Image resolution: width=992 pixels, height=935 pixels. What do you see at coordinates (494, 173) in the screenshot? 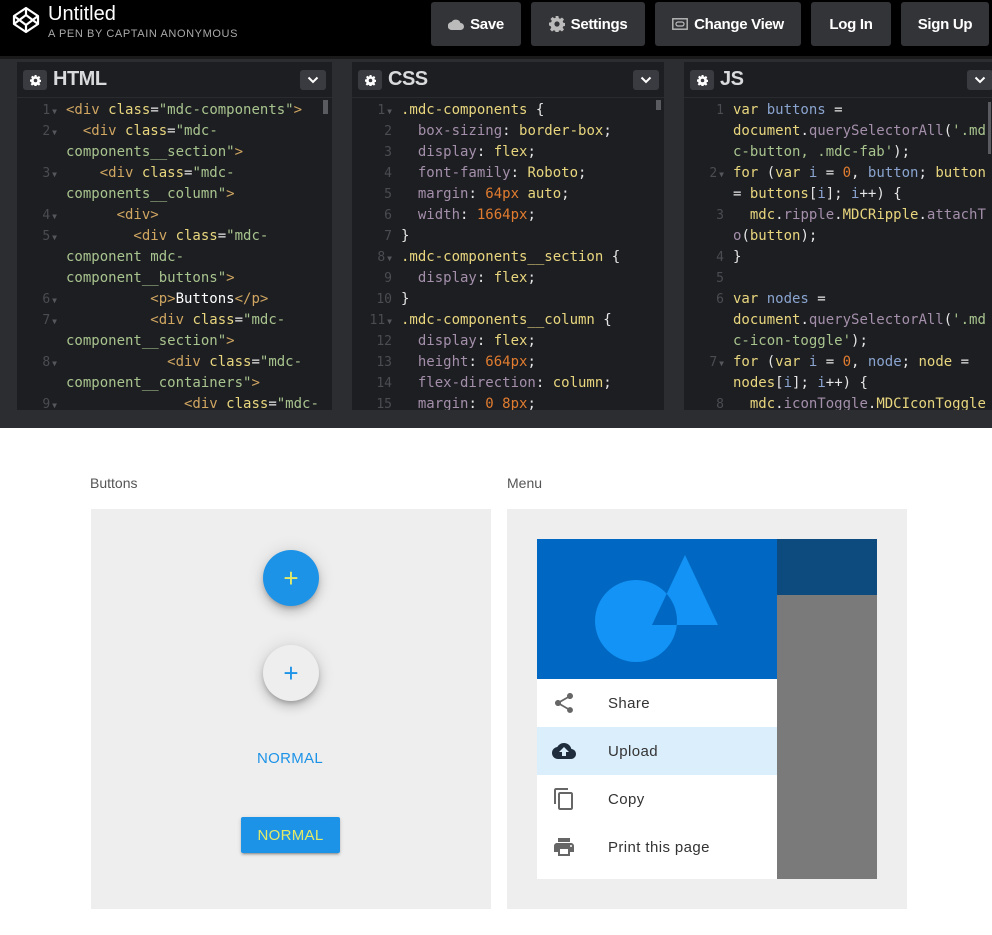
I see `code-line: font-family: Roboto;` at bounding box center [494, 173].